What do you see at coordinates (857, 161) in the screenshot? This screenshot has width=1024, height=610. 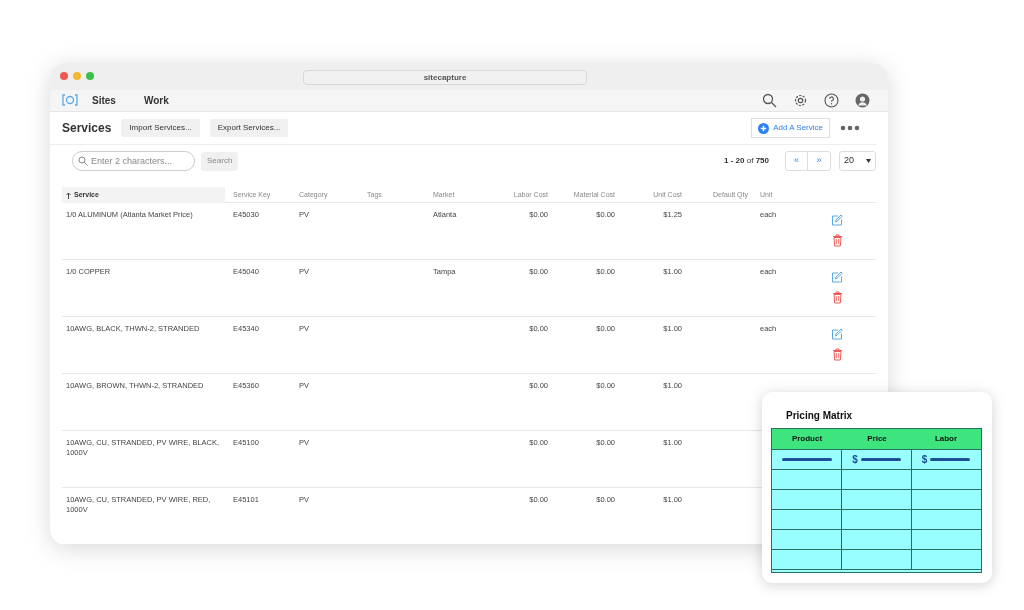 I see `page-size-dropdown: 20` at bounding box center [857, 161].